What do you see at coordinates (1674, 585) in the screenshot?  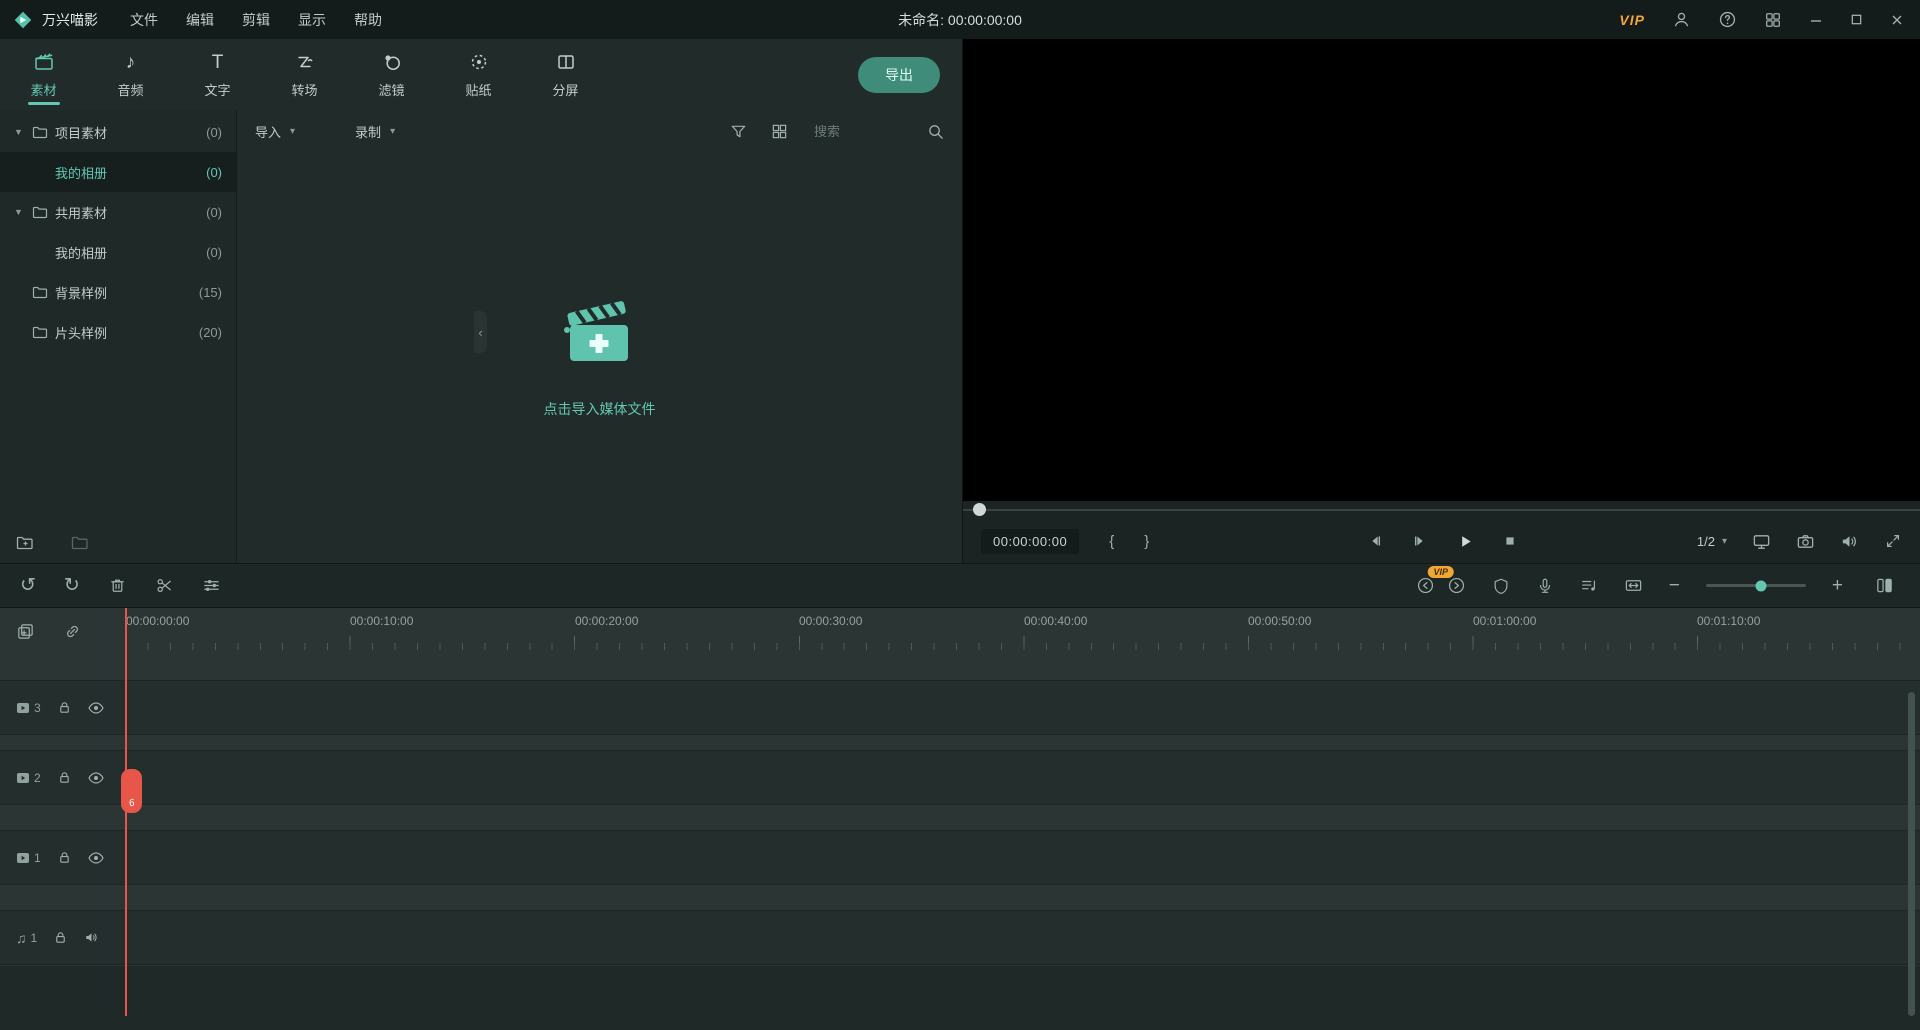 I see `zoom-out-button: −` at bounding box center [1674, 585].